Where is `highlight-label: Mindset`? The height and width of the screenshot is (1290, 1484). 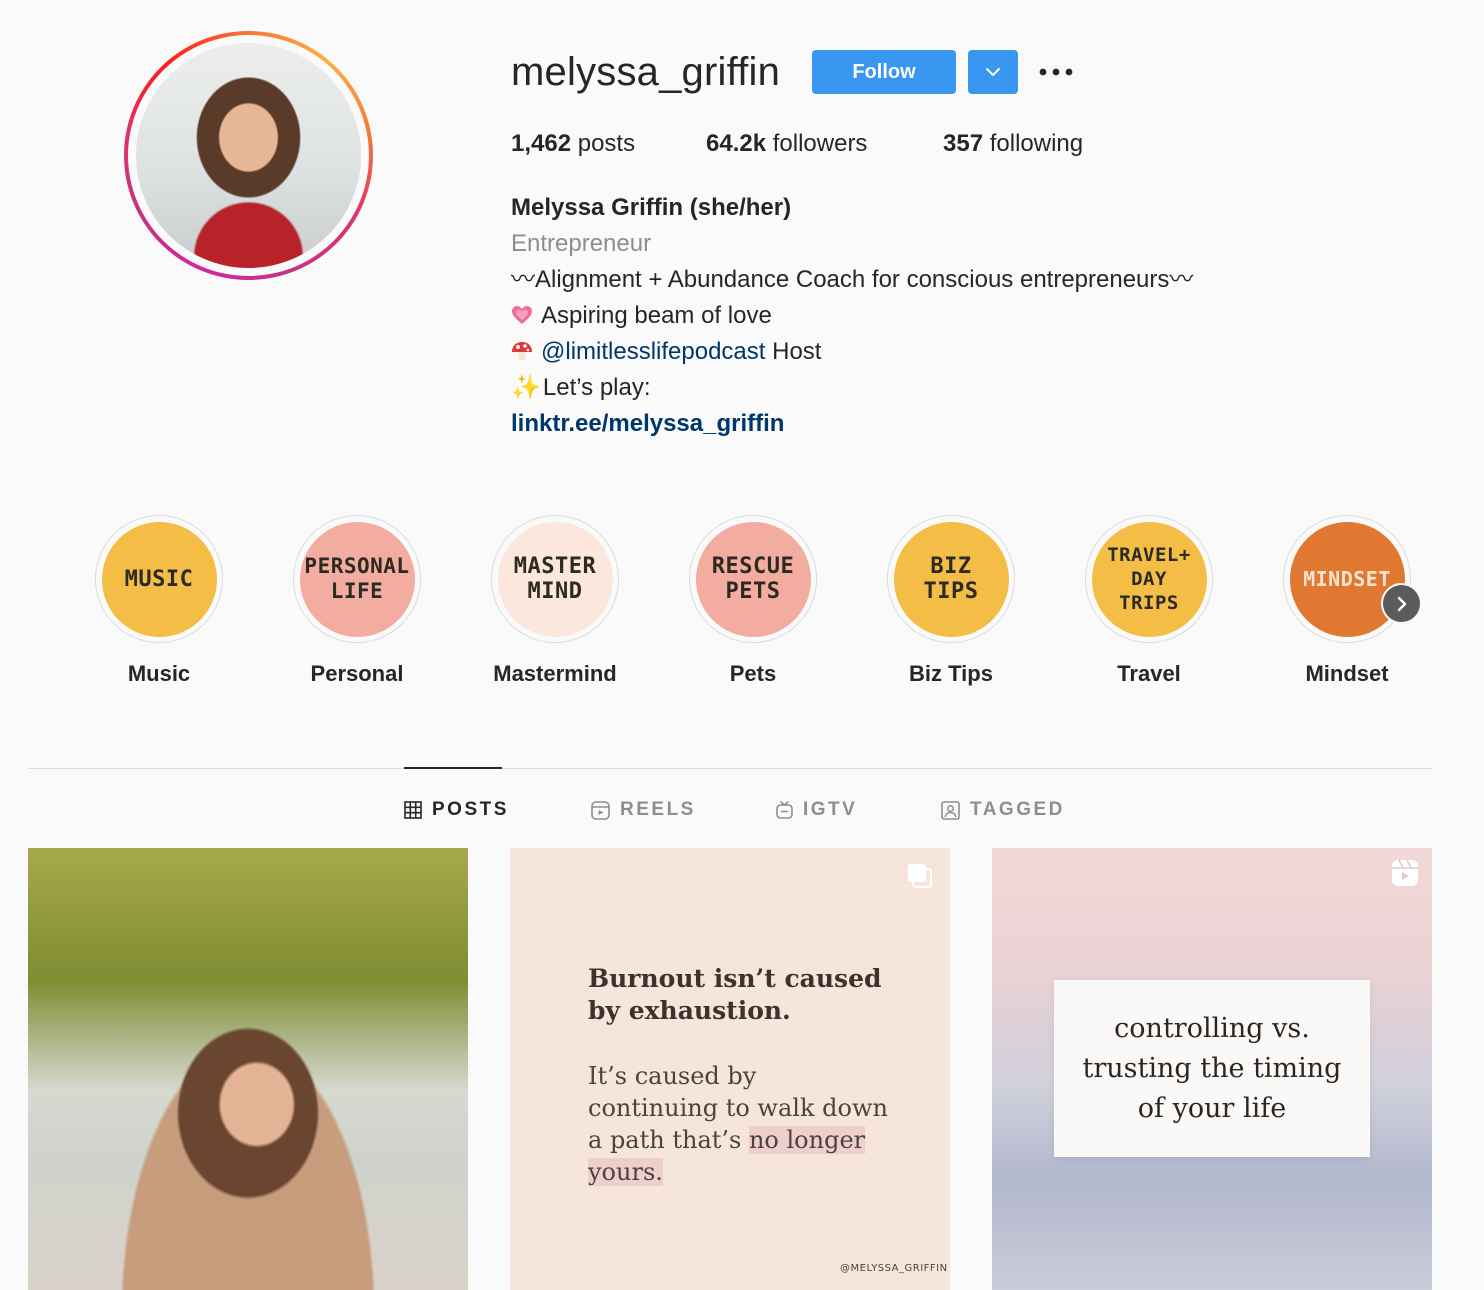
highlight-label: Mindset is located at coordinates (1347, 673).